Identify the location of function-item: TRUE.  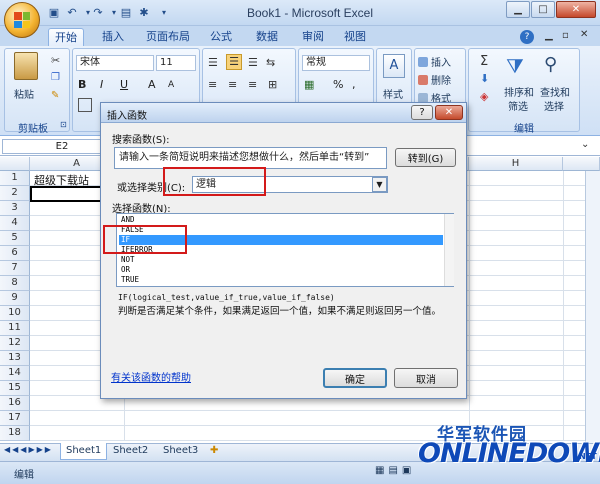
(281, 280).